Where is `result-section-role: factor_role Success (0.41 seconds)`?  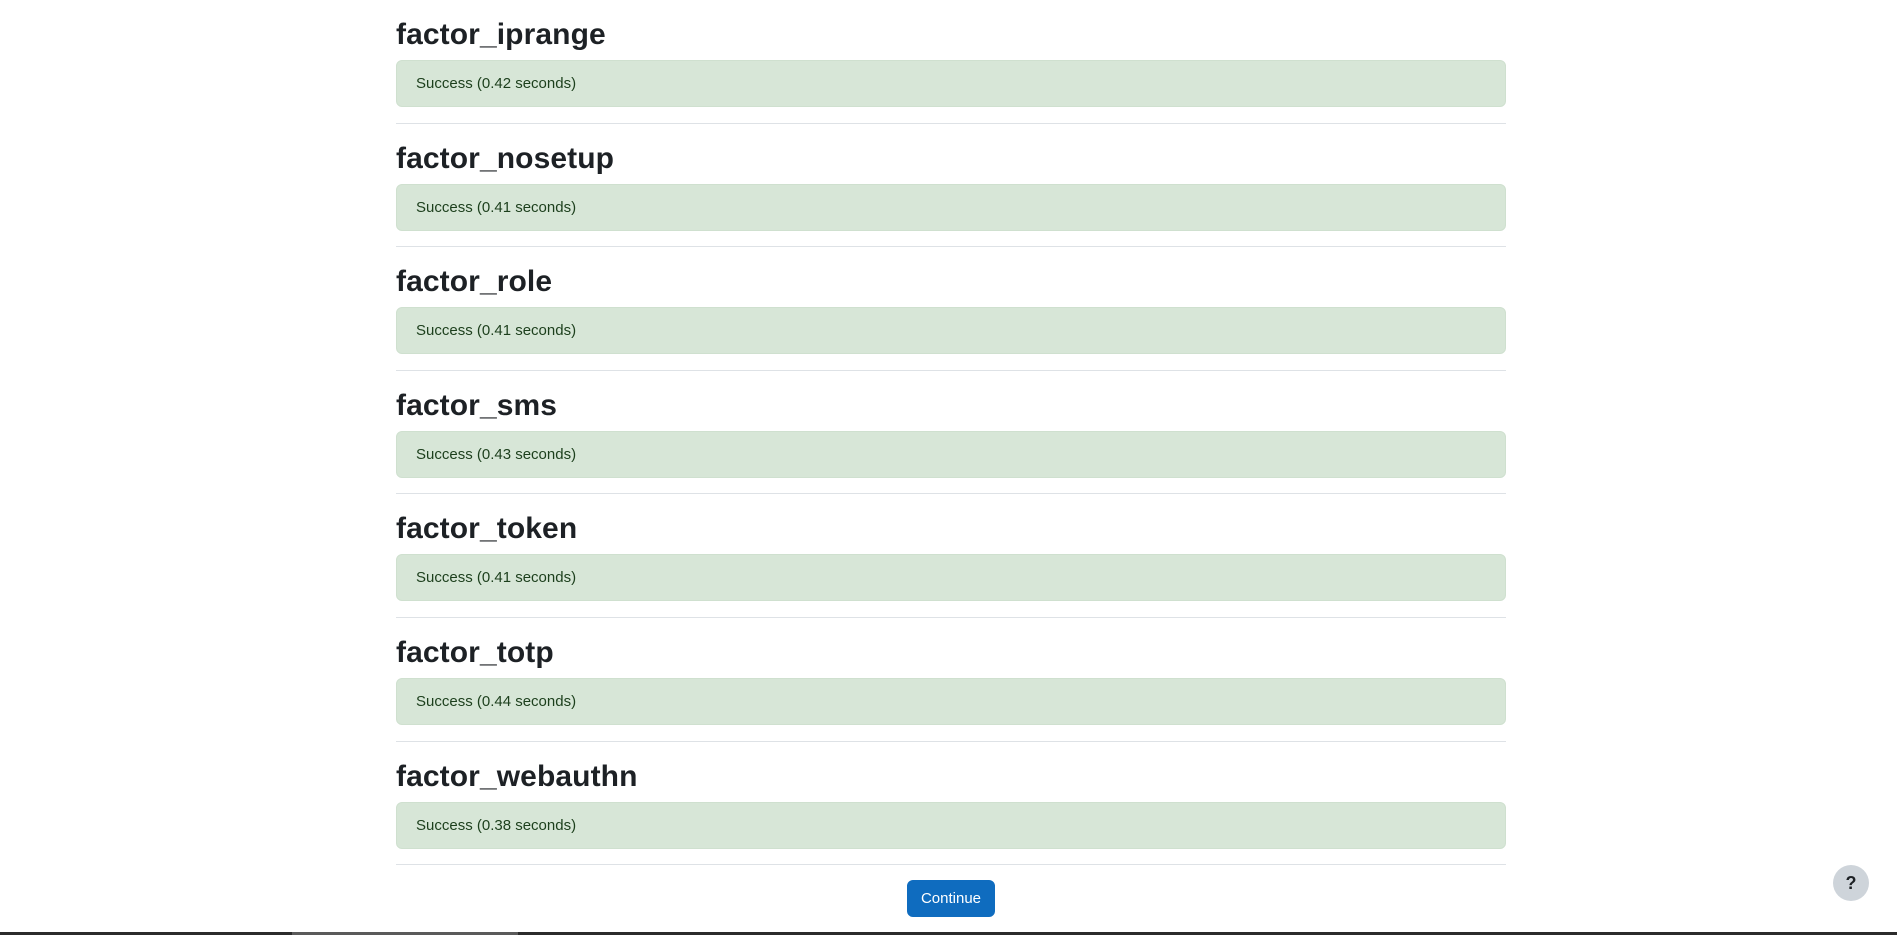
result-section-role: factor_role Success (0.41 seconds) is located at coordinates (951, 309).